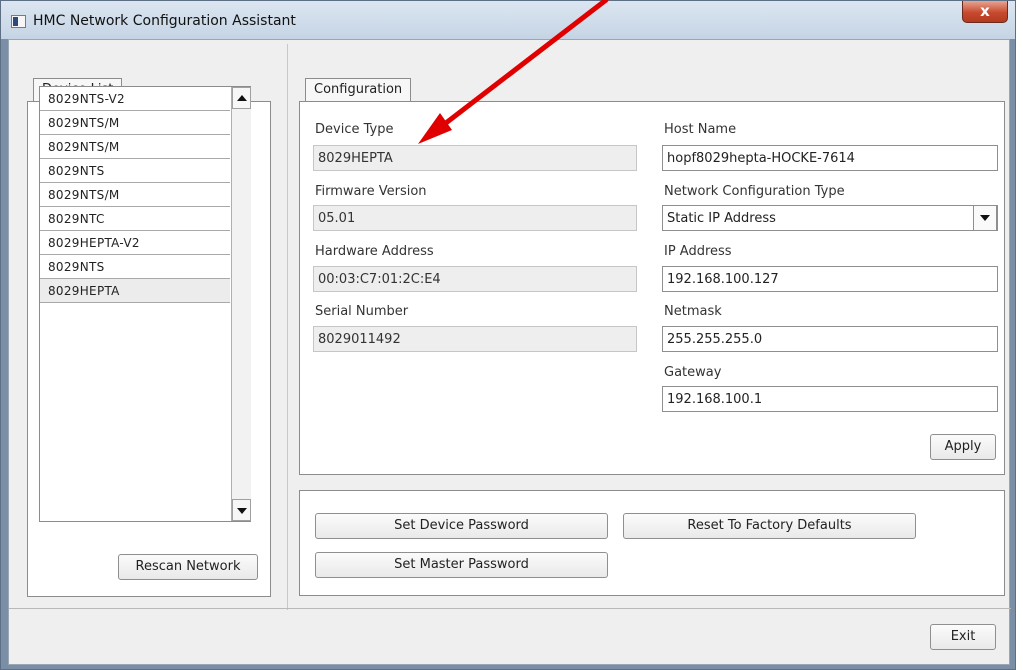 The width and height of the screenshot is (1023, 670). I want to click on set-master-password-button: Set Master Password, so click(461, 565).